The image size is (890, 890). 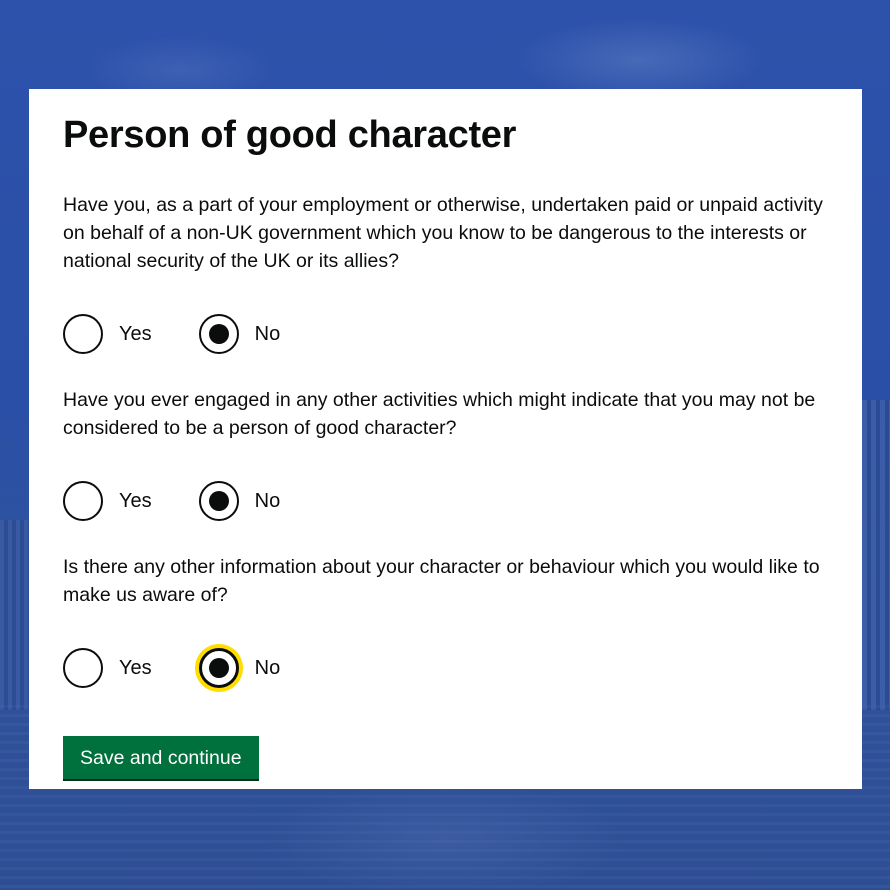 What do you see at coordinates (290, 135) in the screenshot?
I see `page-title: Person of good character` at bounding box center [290, 135].